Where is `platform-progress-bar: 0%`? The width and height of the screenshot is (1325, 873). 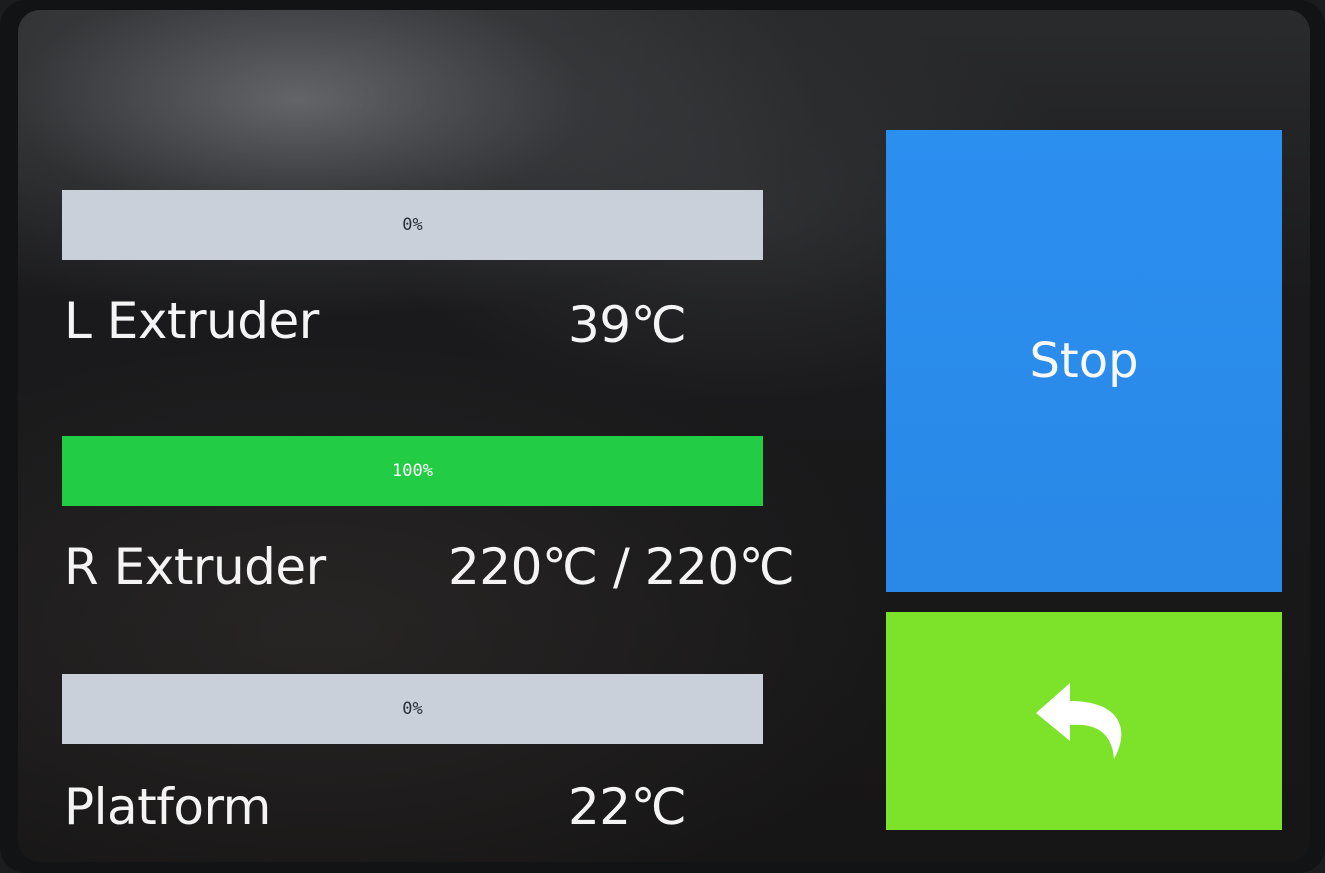 platform-progress-bar: 0% is located at coordinates (412, 709).